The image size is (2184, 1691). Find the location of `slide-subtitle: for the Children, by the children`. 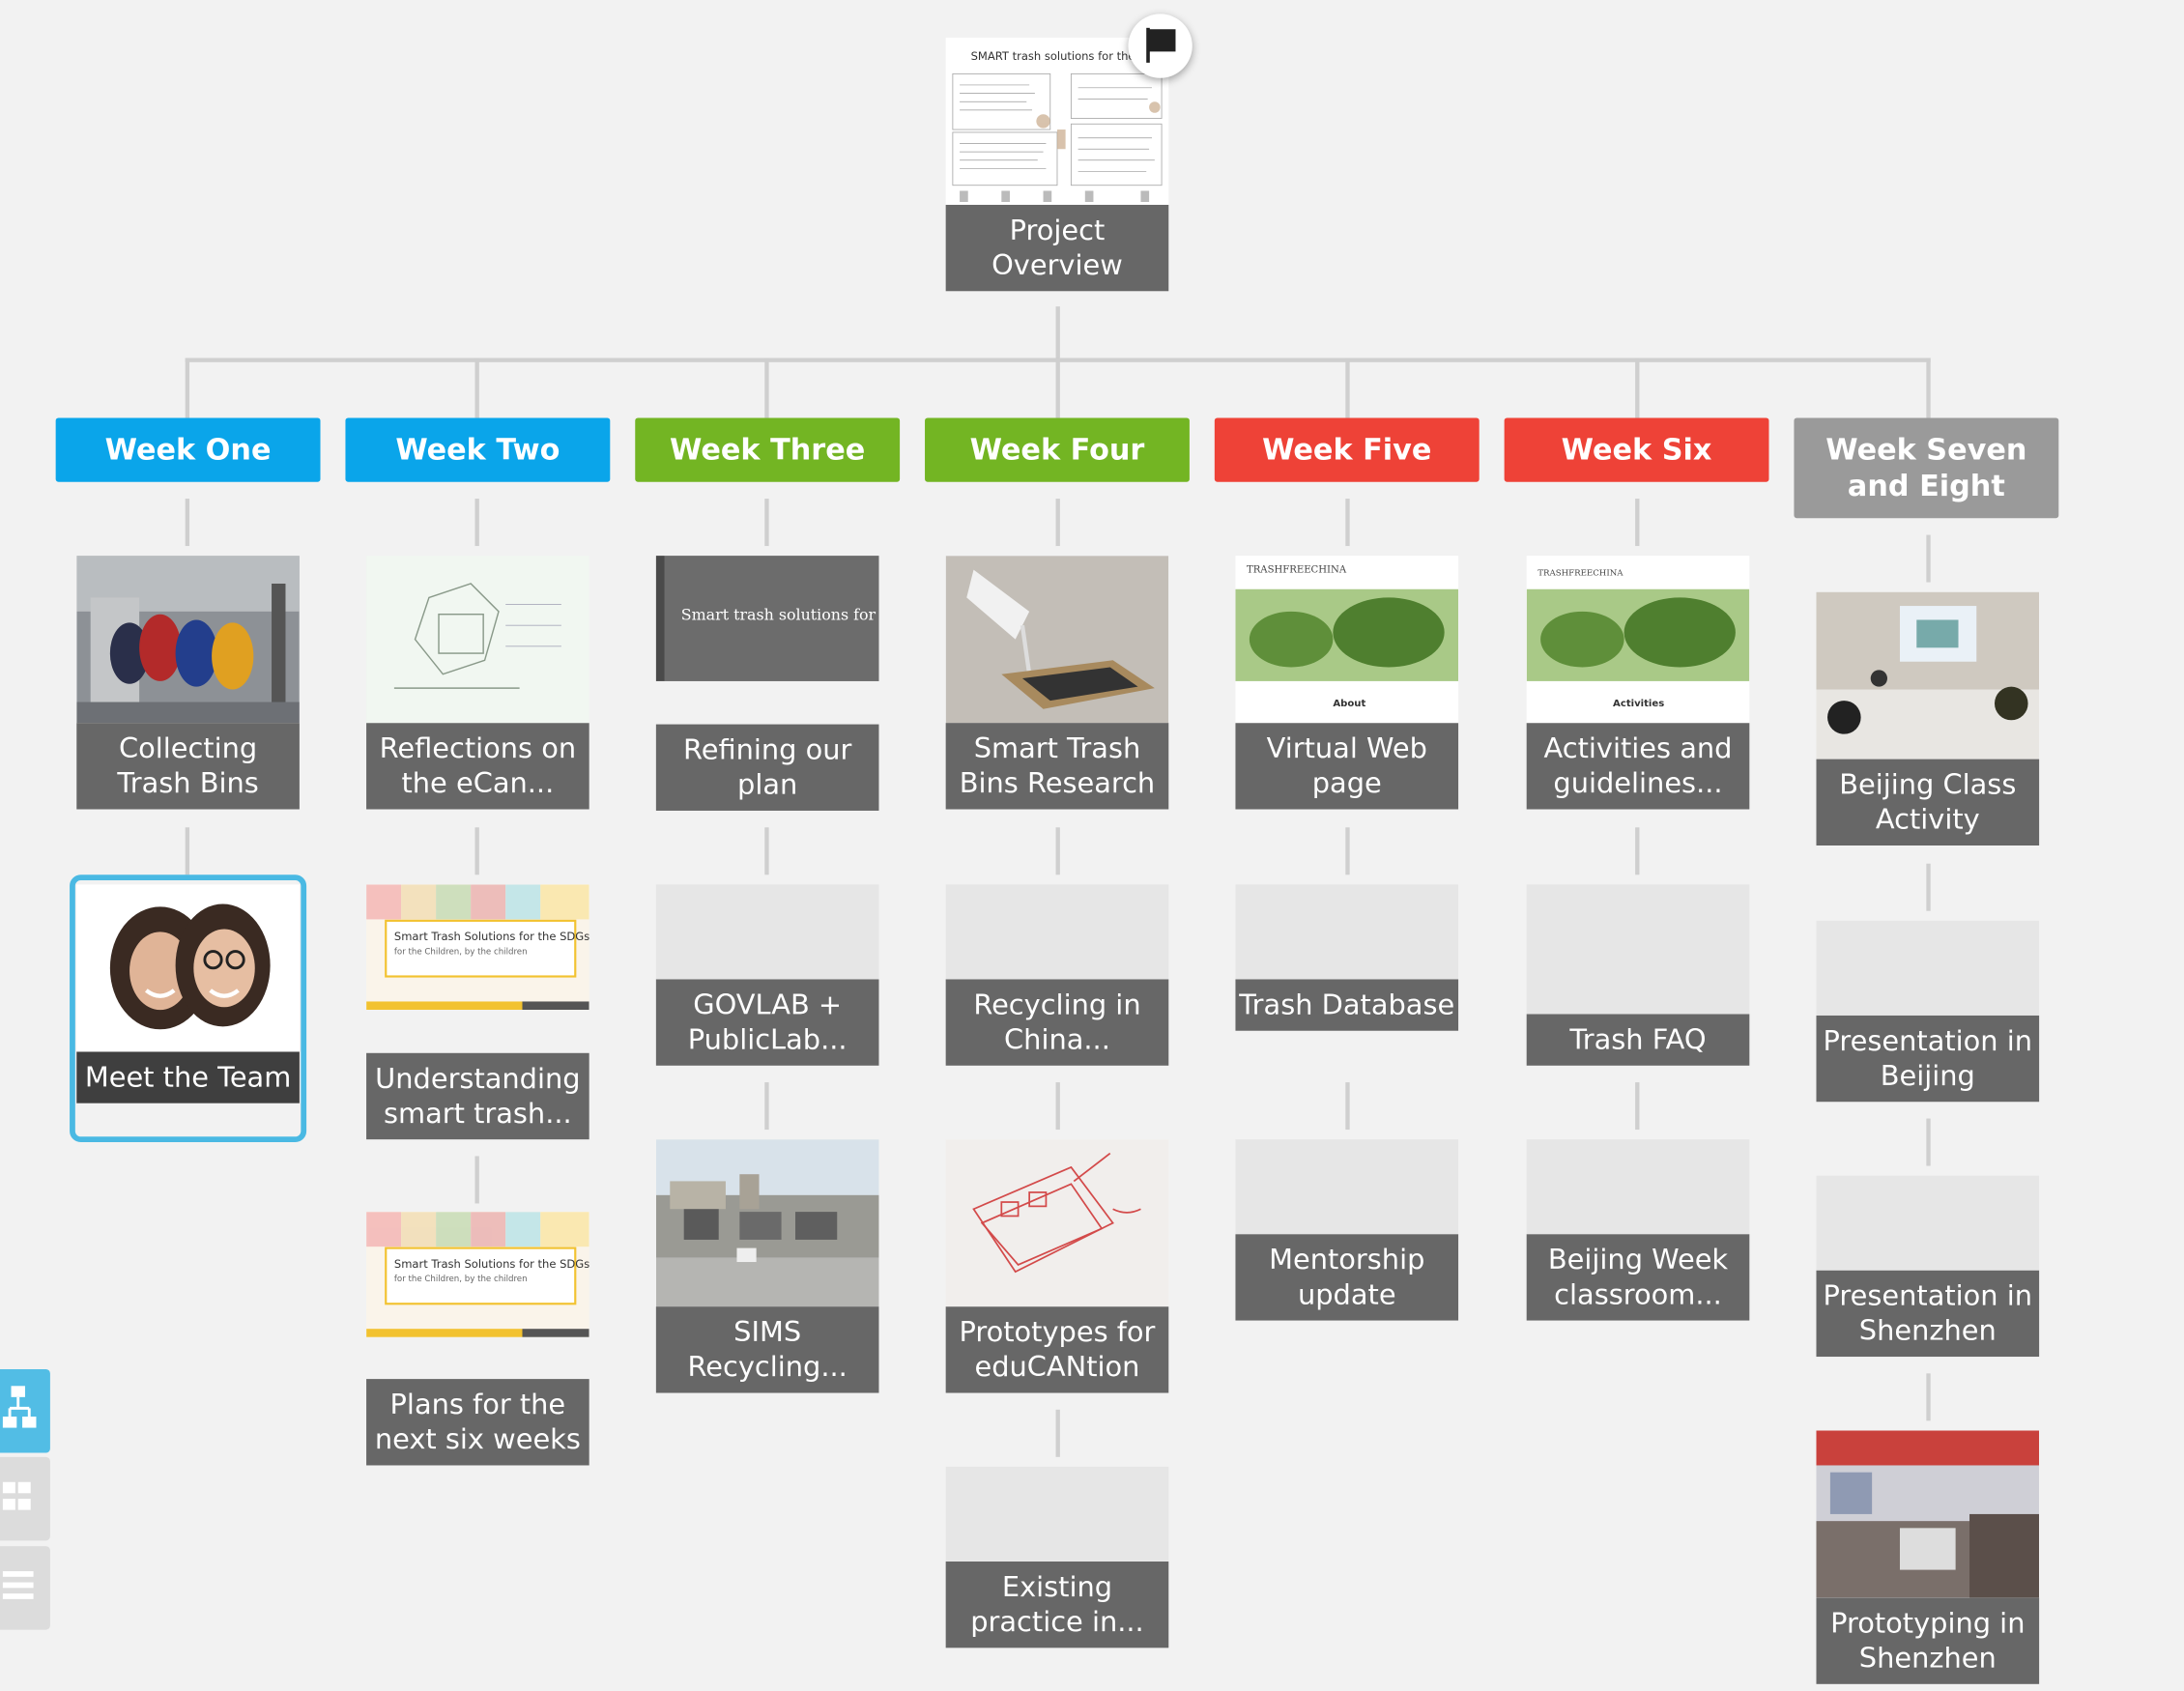

slide-subtitle: for the Children, by the children is located at coordinates (461, 952).